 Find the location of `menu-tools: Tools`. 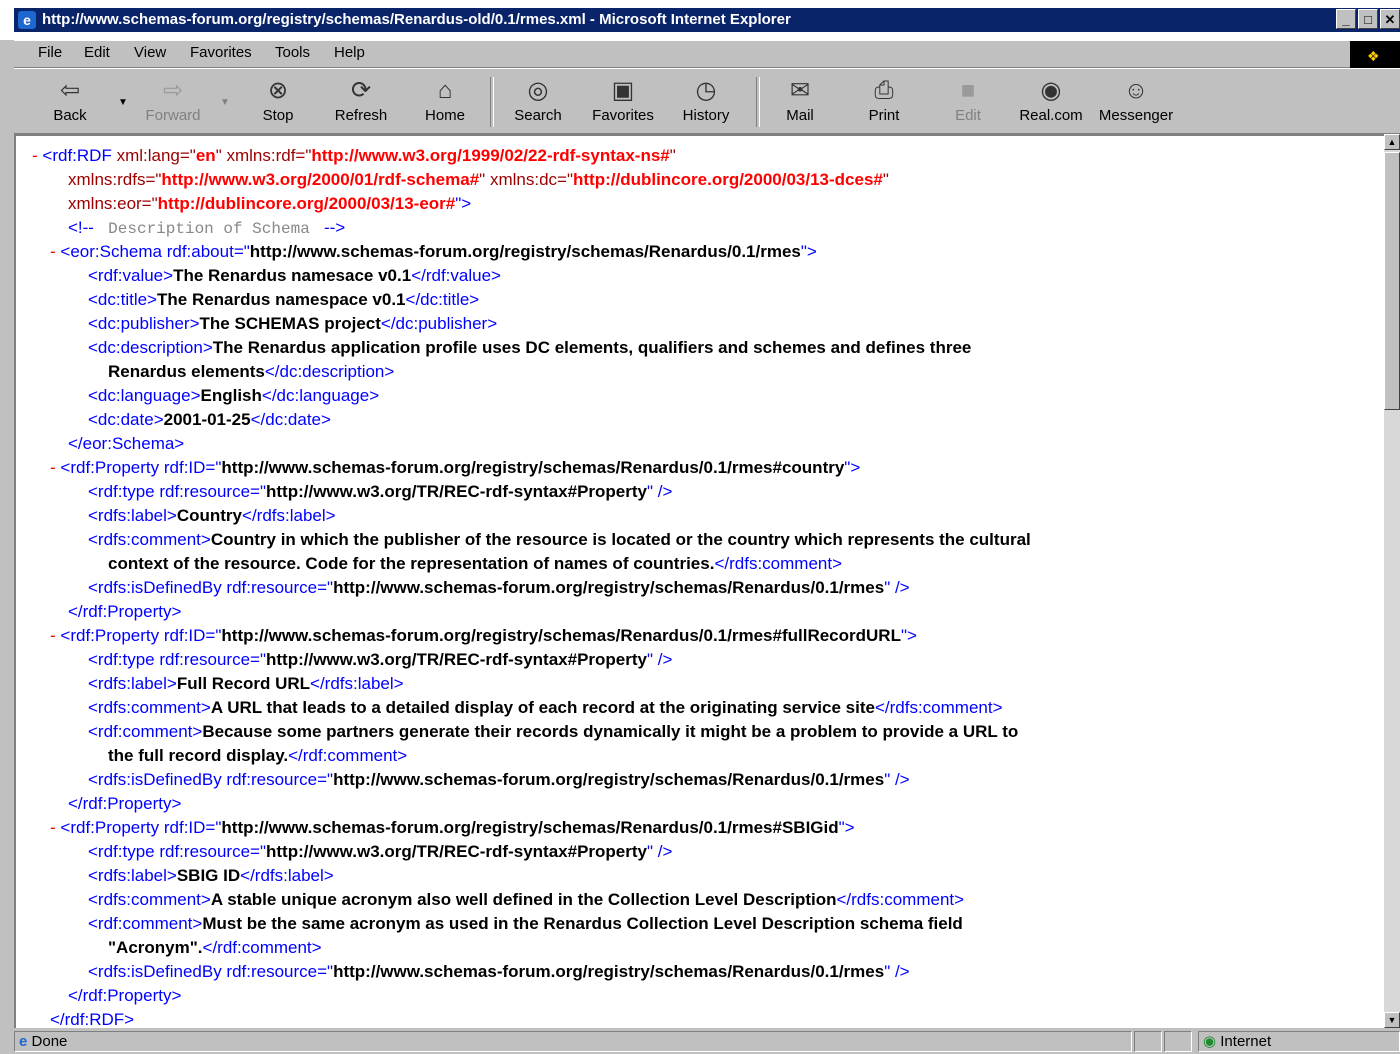

menu-tools: Tools is located at coordinates (292, 52).